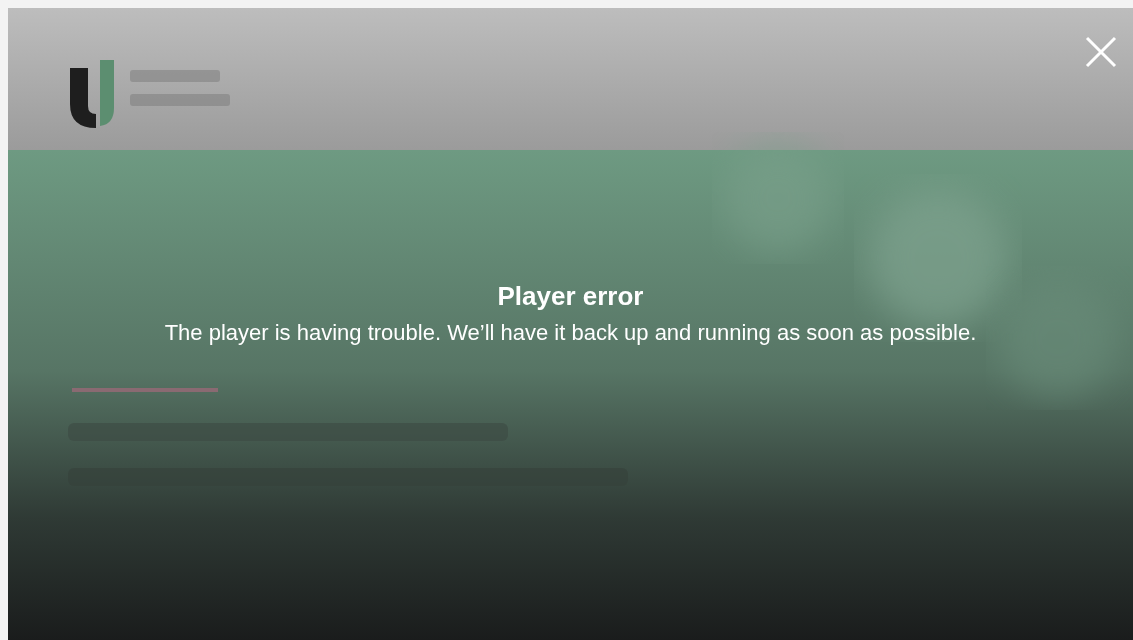 Image resolution: width=1133 pixels, height=640 pixels. I want to click on error-title: Player error, so click(570, 296).